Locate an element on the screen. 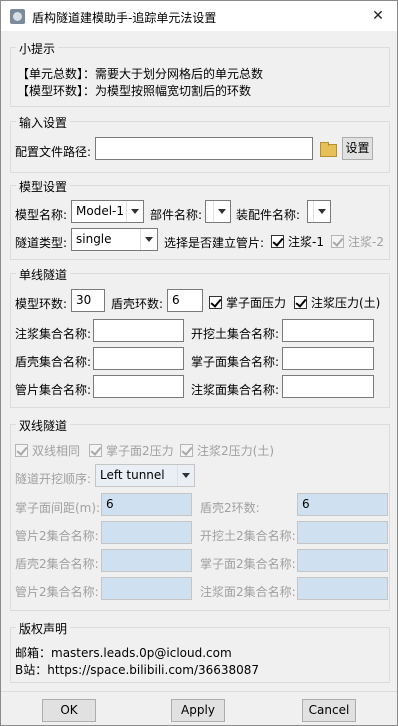  copyright-legend: 版权声明 is located at coordinates (43, 628).